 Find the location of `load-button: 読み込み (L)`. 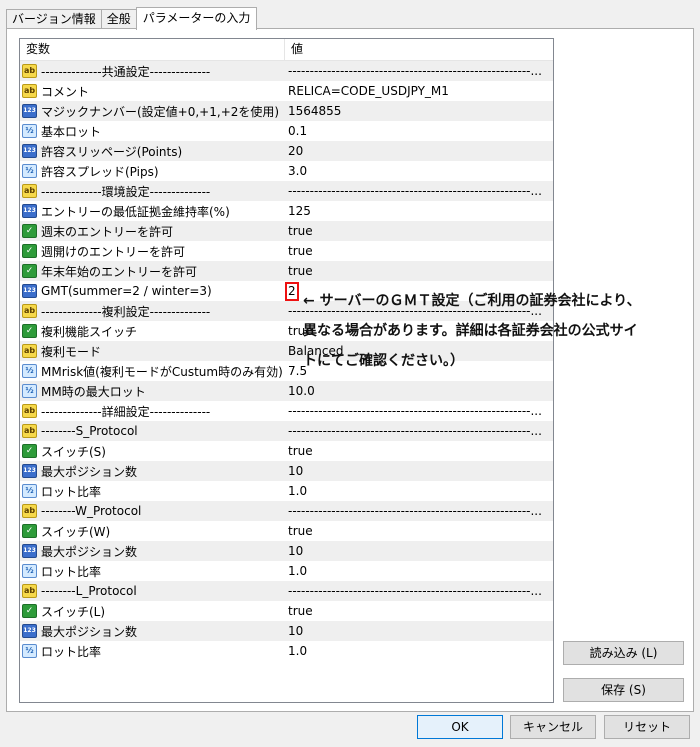

load-button: 読み込み (L) is located at coordinates (623, 653).